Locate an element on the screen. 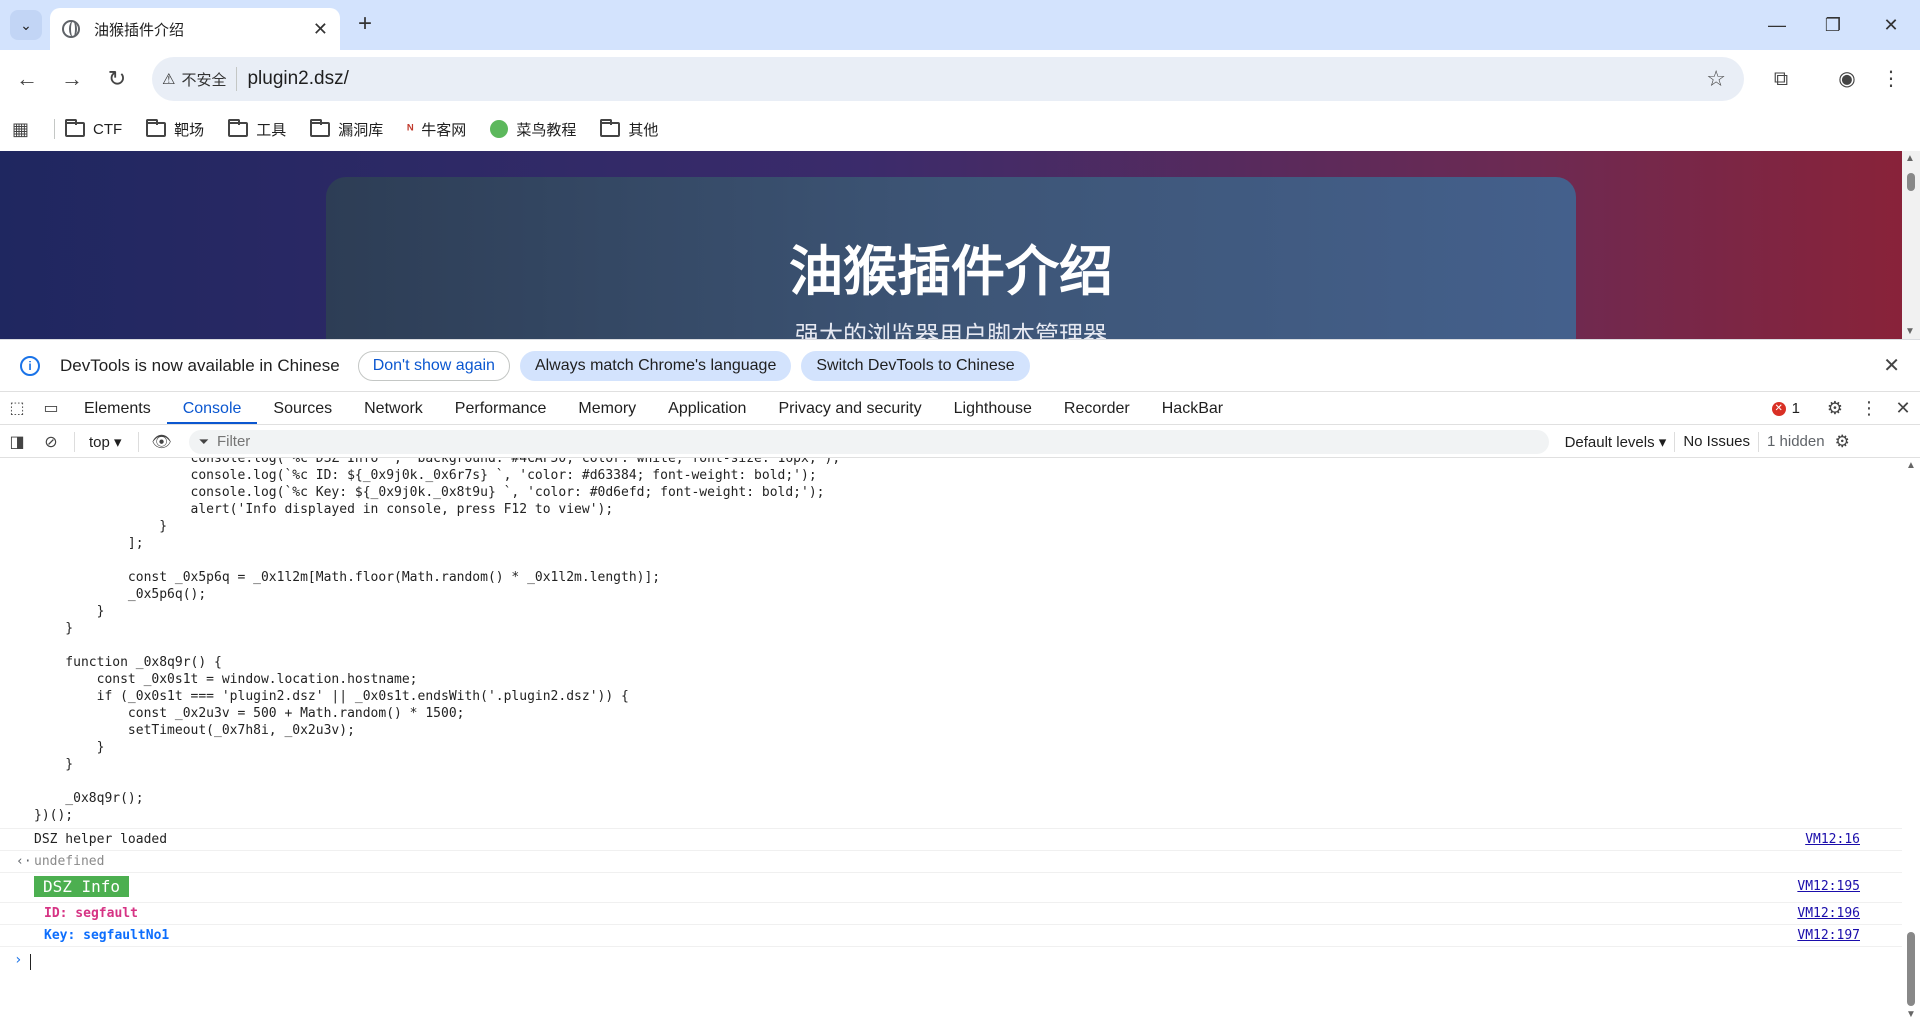 This screenshot has height=1020, width=1920. bookmark-range: 靶场 is located at coordinates (175, 129).